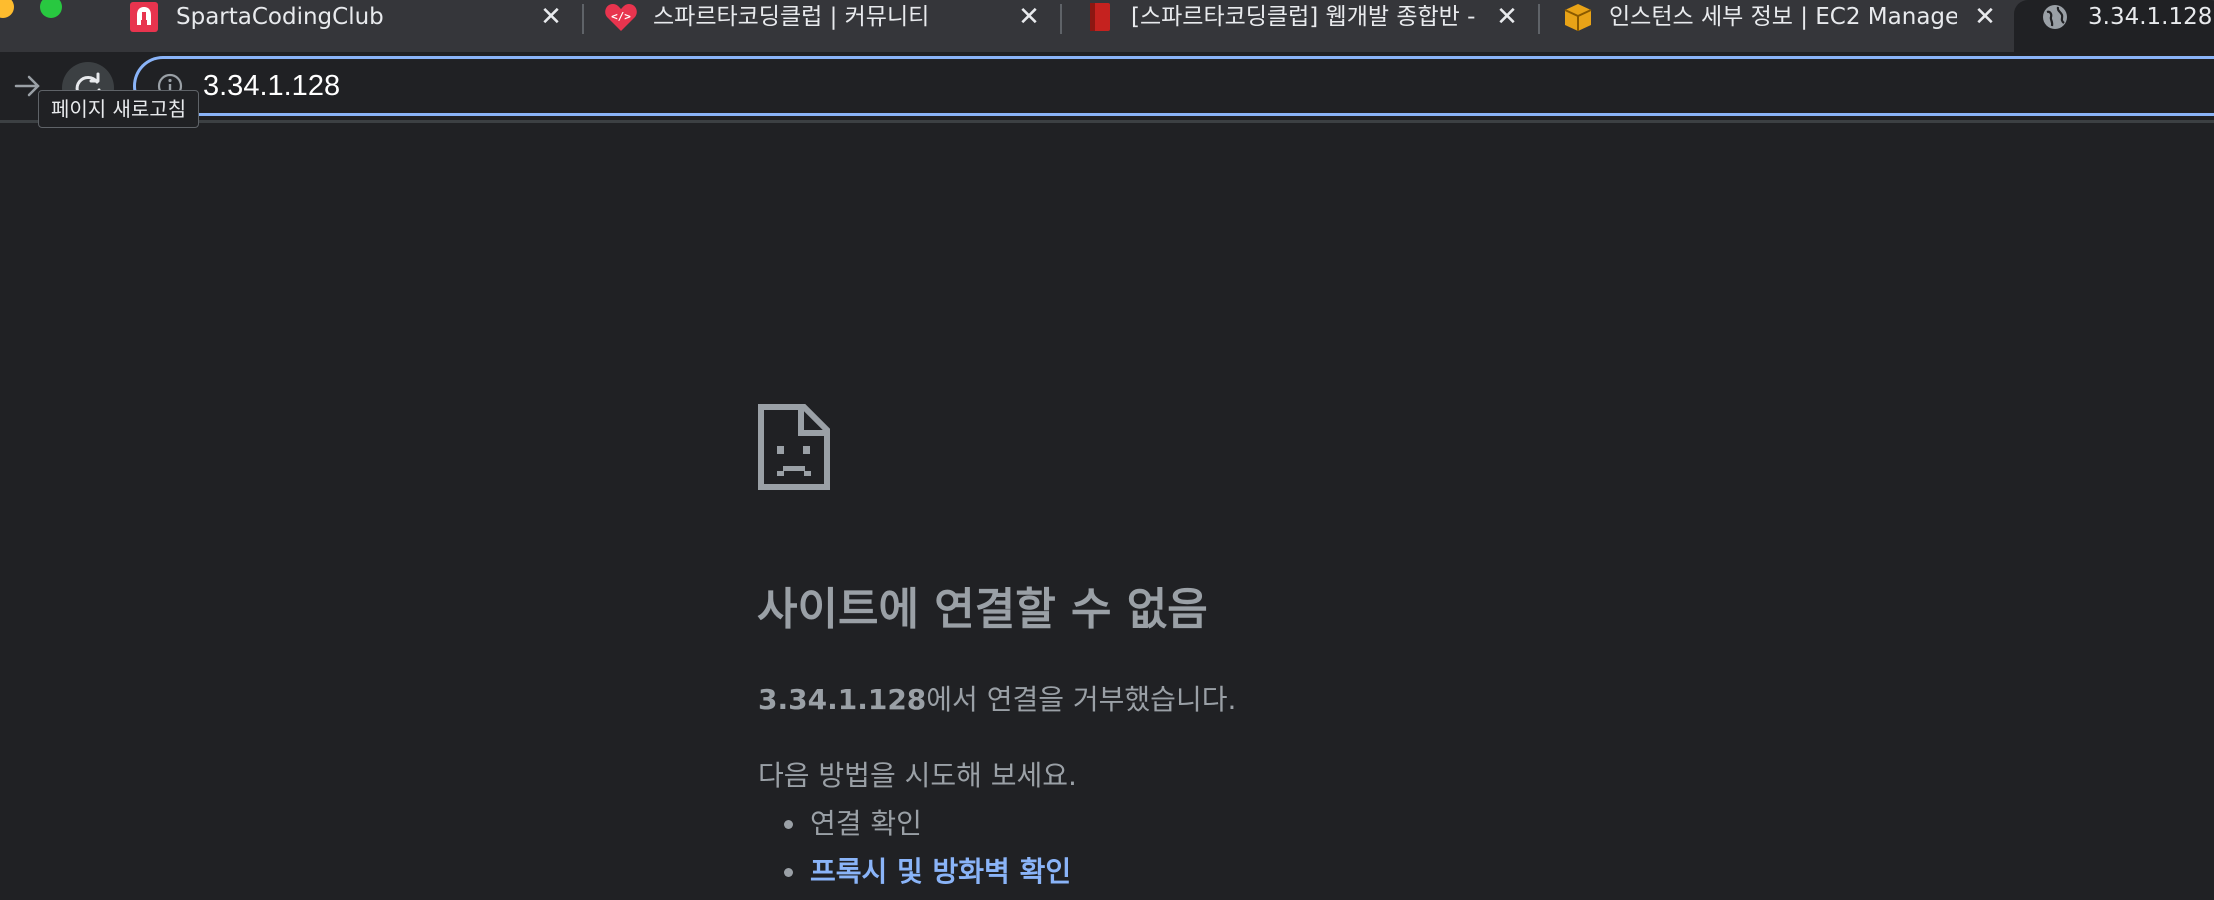  I want to click on error-host: 3.34.1.128, so click(842, 699).